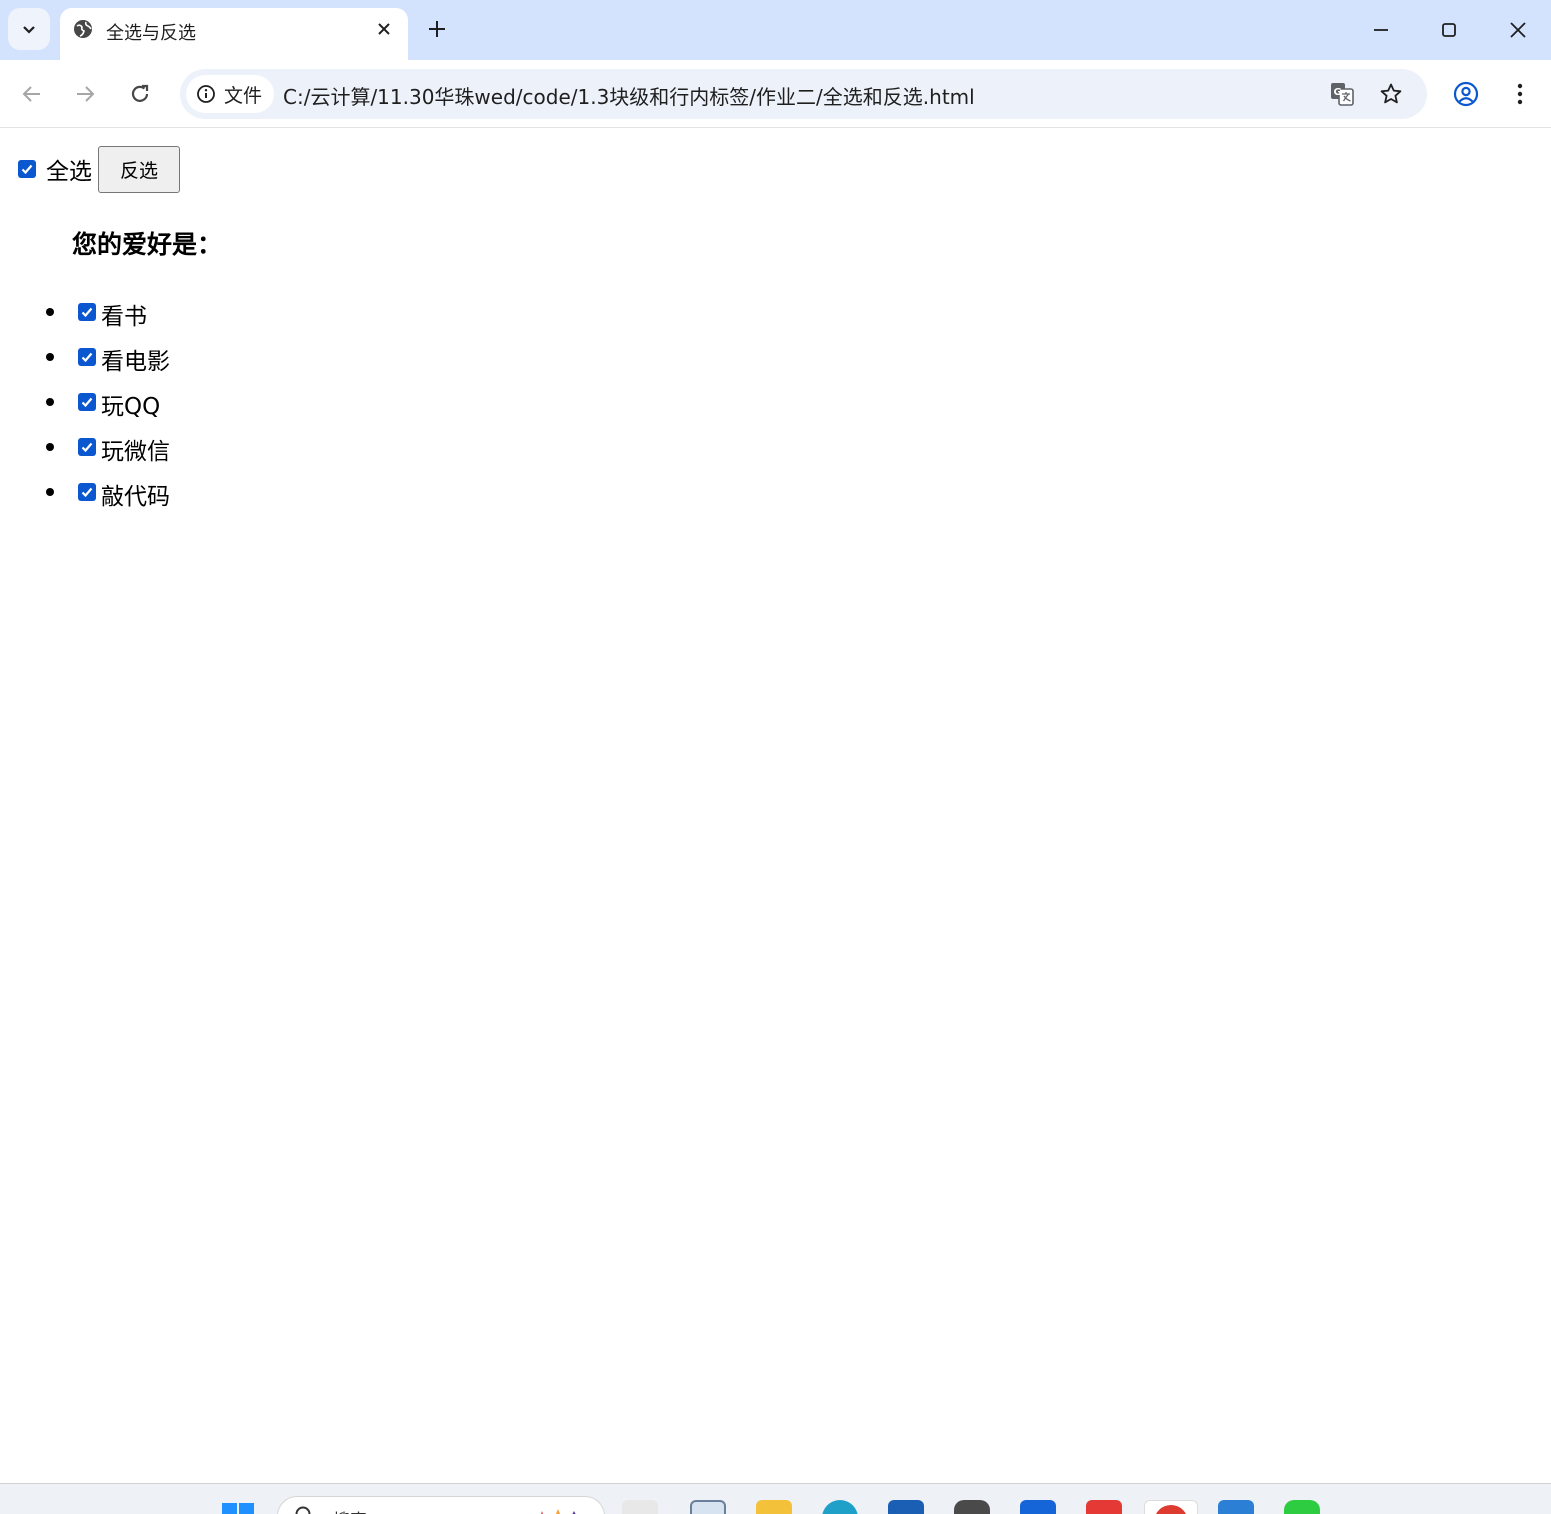 The image size is (1551, 1514). Describe the element at coordinates (558, 1511) in the screenshot. I see `widgets-art-icon` at that location.